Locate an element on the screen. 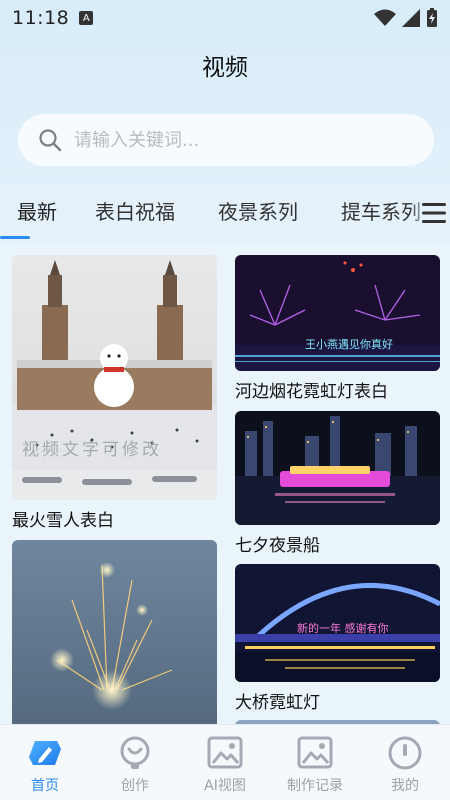 This screenshot has width=450, height=800. nav-create: 创作 is located at coordinates (135, 762).